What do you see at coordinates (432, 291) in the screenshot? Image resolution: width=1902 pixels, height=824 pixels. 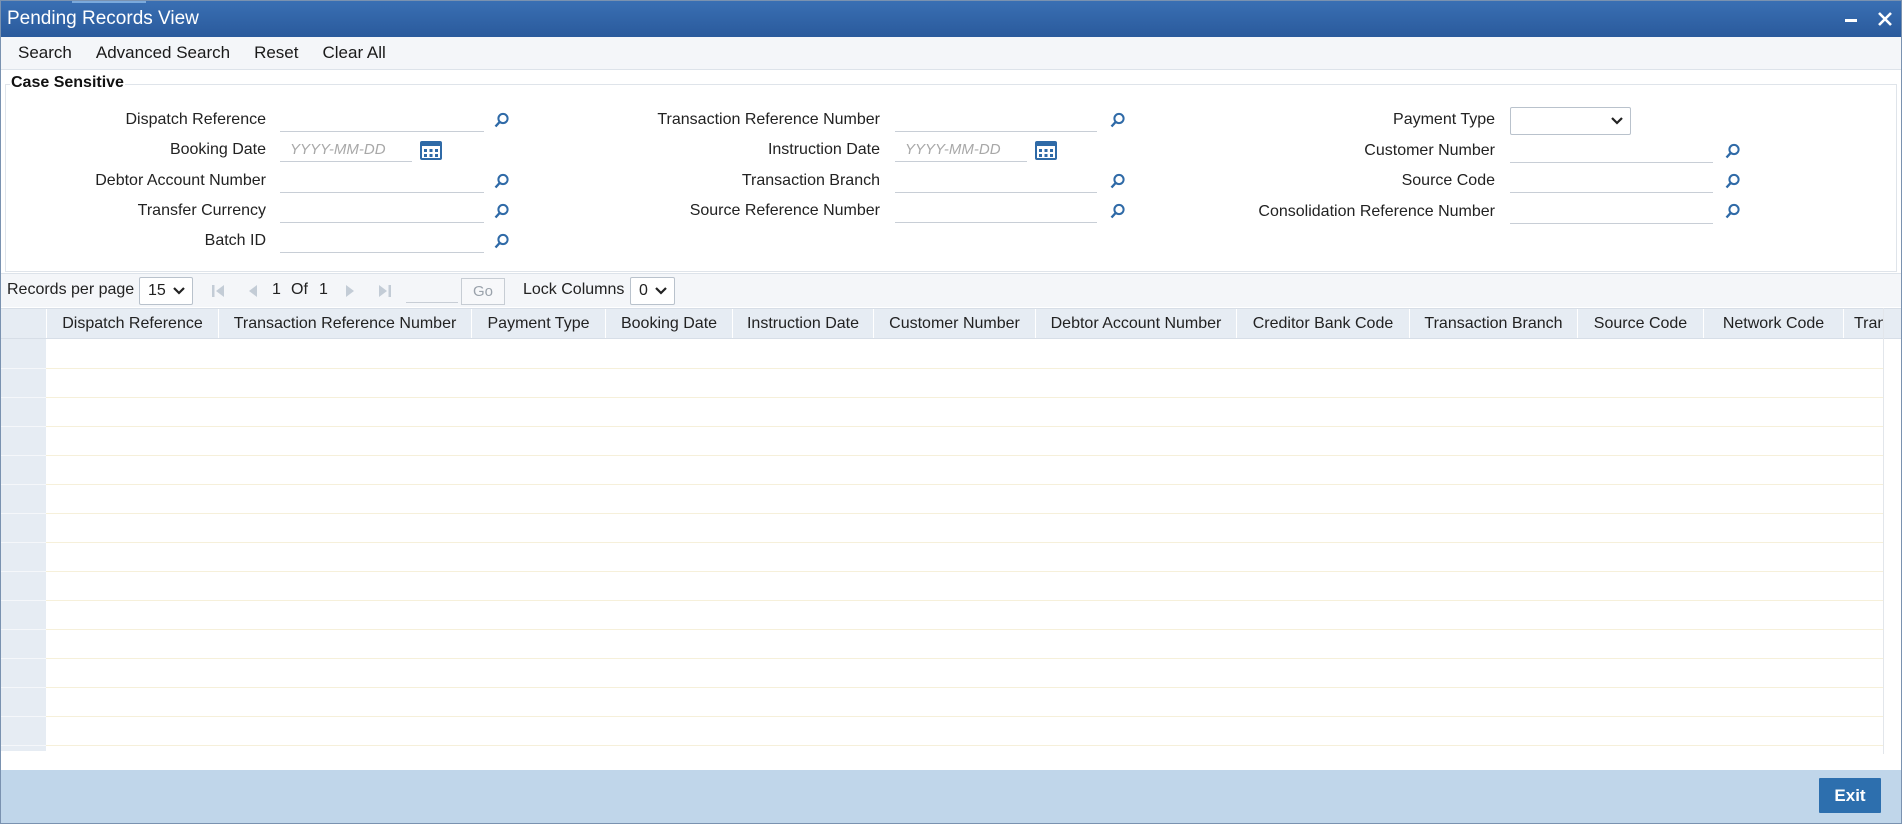 I see `go-to-page-input` at bounding box center [432, 291].